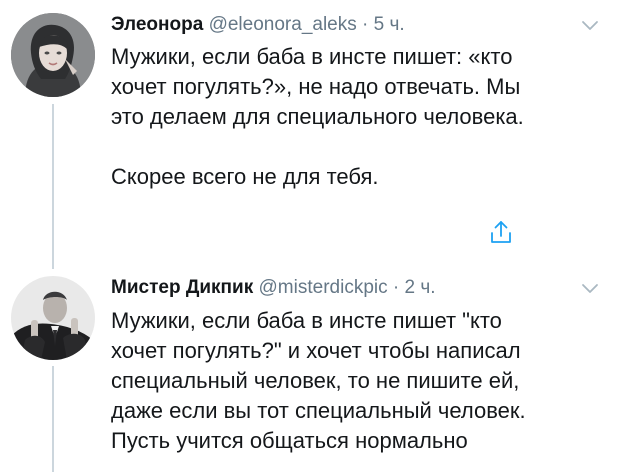 The height and width of the screenshot is (472, 621). Describe the element at coordinates (389, 24) in the screenshot. I see `timestamp: 5 ч.` at that location.